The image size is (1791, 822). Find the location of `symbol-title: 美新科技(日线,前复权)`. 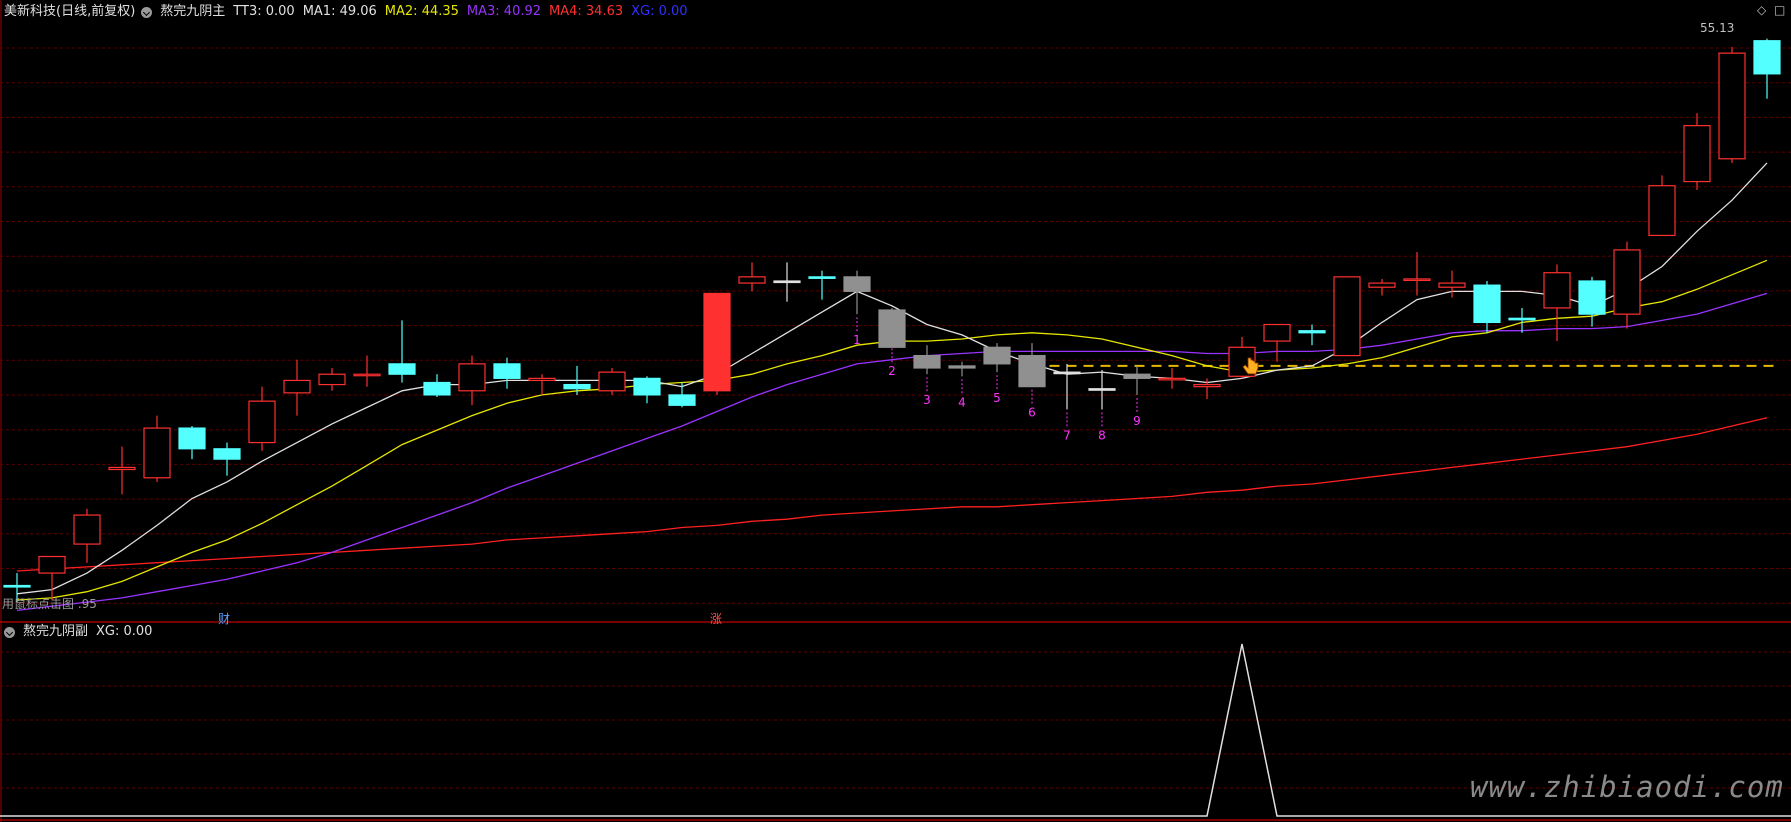

symbol-title: 美新科技(日线,前复权) is located at coordinates (70, 11).